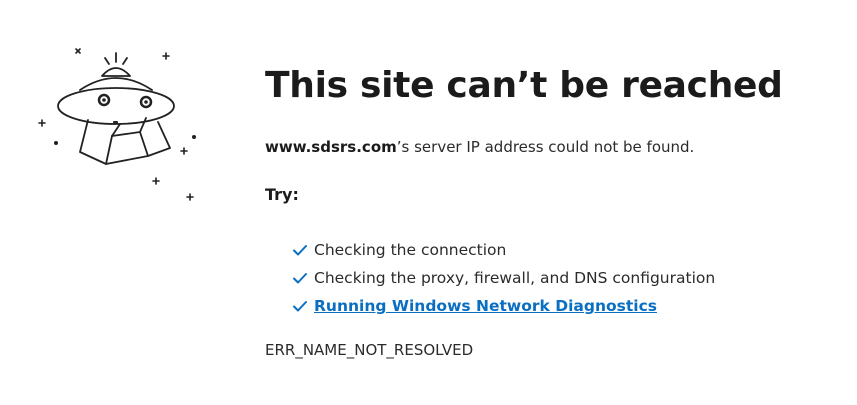 The image size is (857, 405). Describe the element at coordinates (545, 147) in the screenshot. I see `error-message-text: ’s server IP address could not be found.` at that location.